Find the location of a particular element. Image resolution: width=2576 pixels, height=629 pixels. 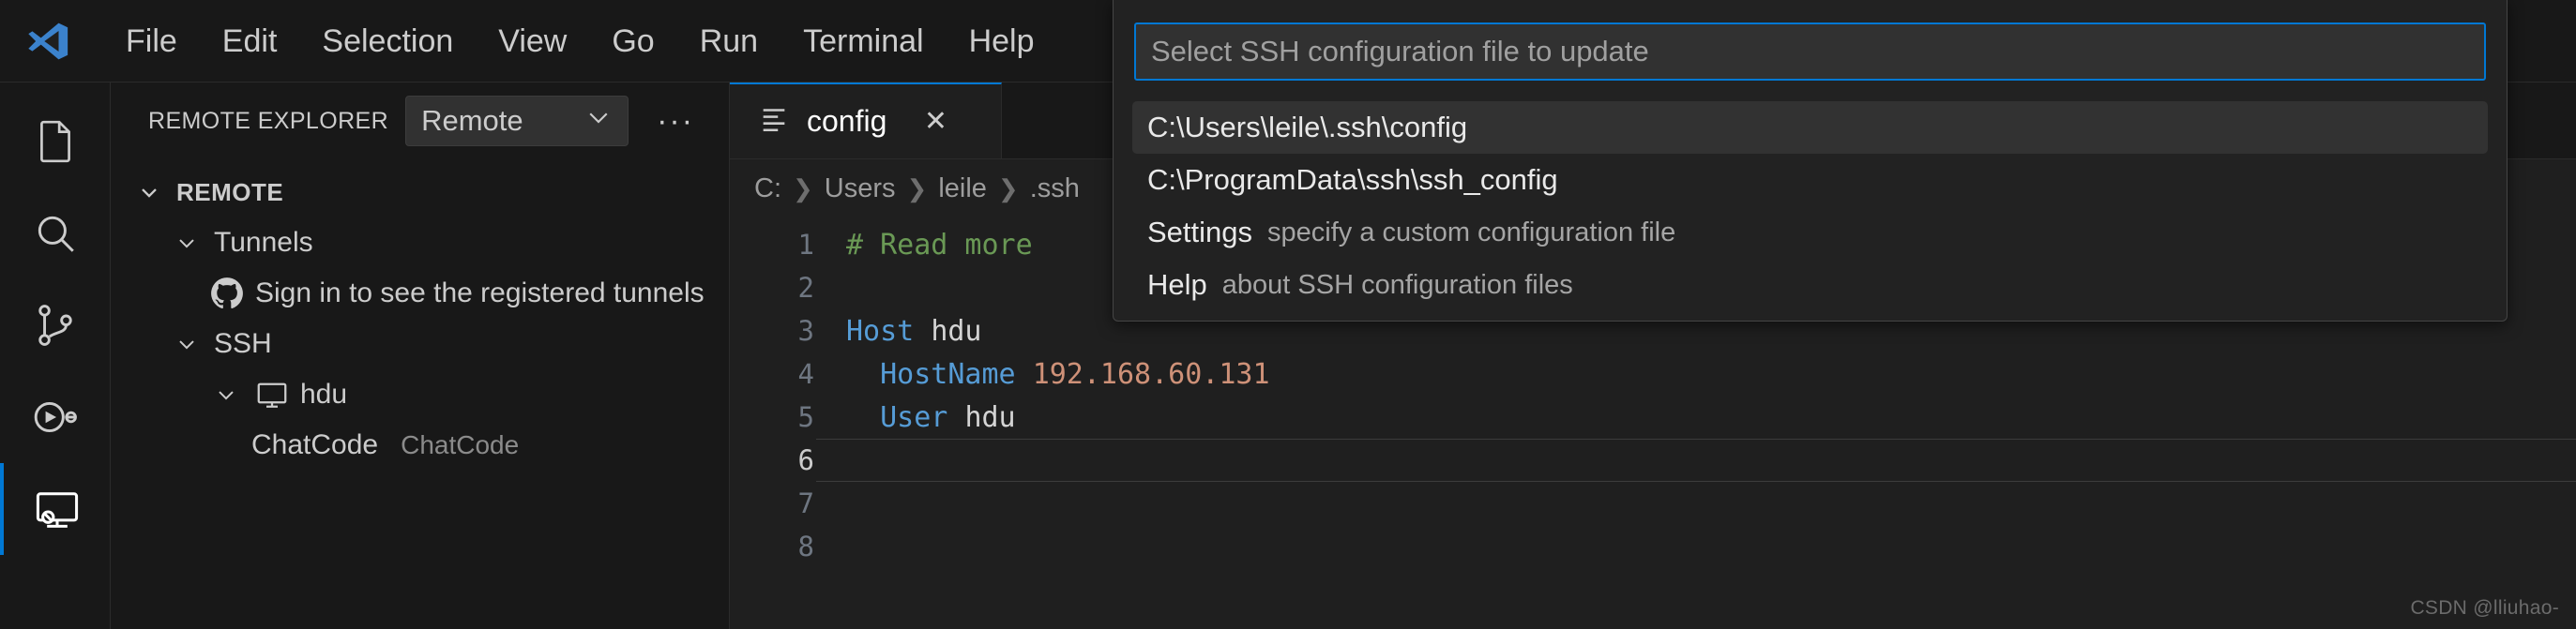

activity-item-source-control is located at coordinates (55, 325).